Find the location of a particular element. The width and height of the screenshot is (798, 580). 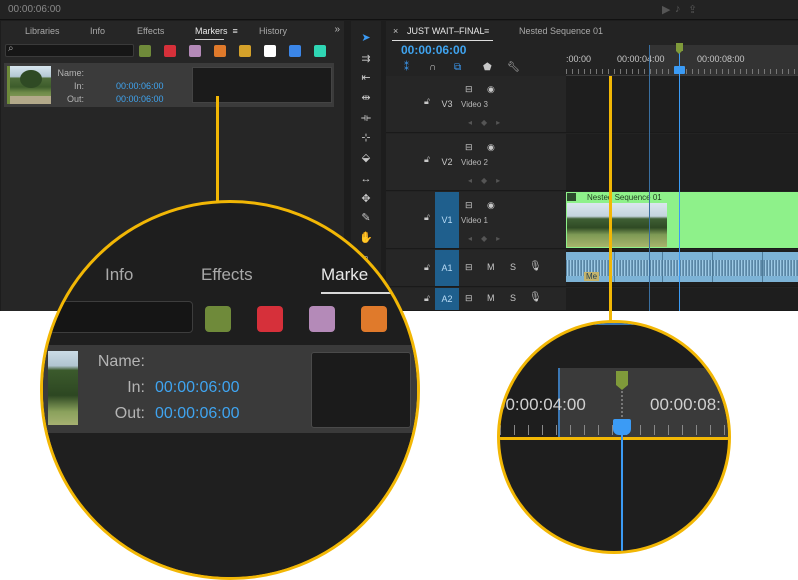

zoom-tab-effects: Effects is located at coordinates (227, 274).